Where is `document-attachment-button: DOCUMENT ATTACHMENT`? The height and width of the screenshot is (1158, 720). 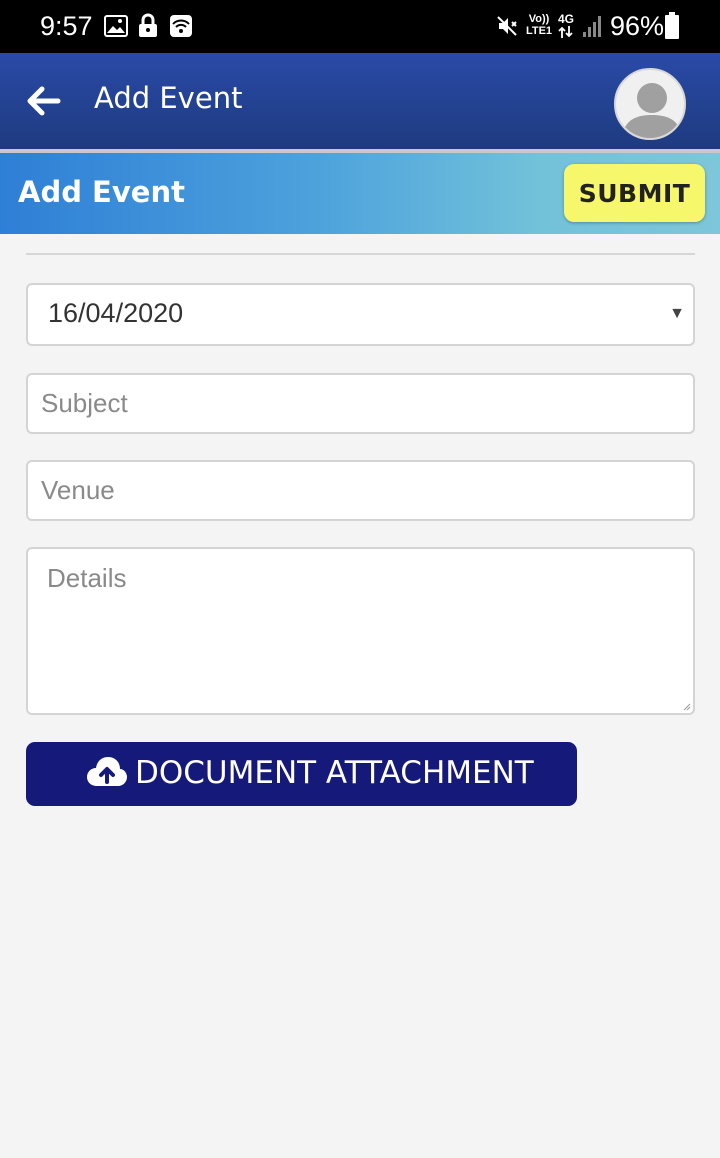
document-attachment-button: DOCUMENT ATTACHMENT is located at coordinates (301, 774).